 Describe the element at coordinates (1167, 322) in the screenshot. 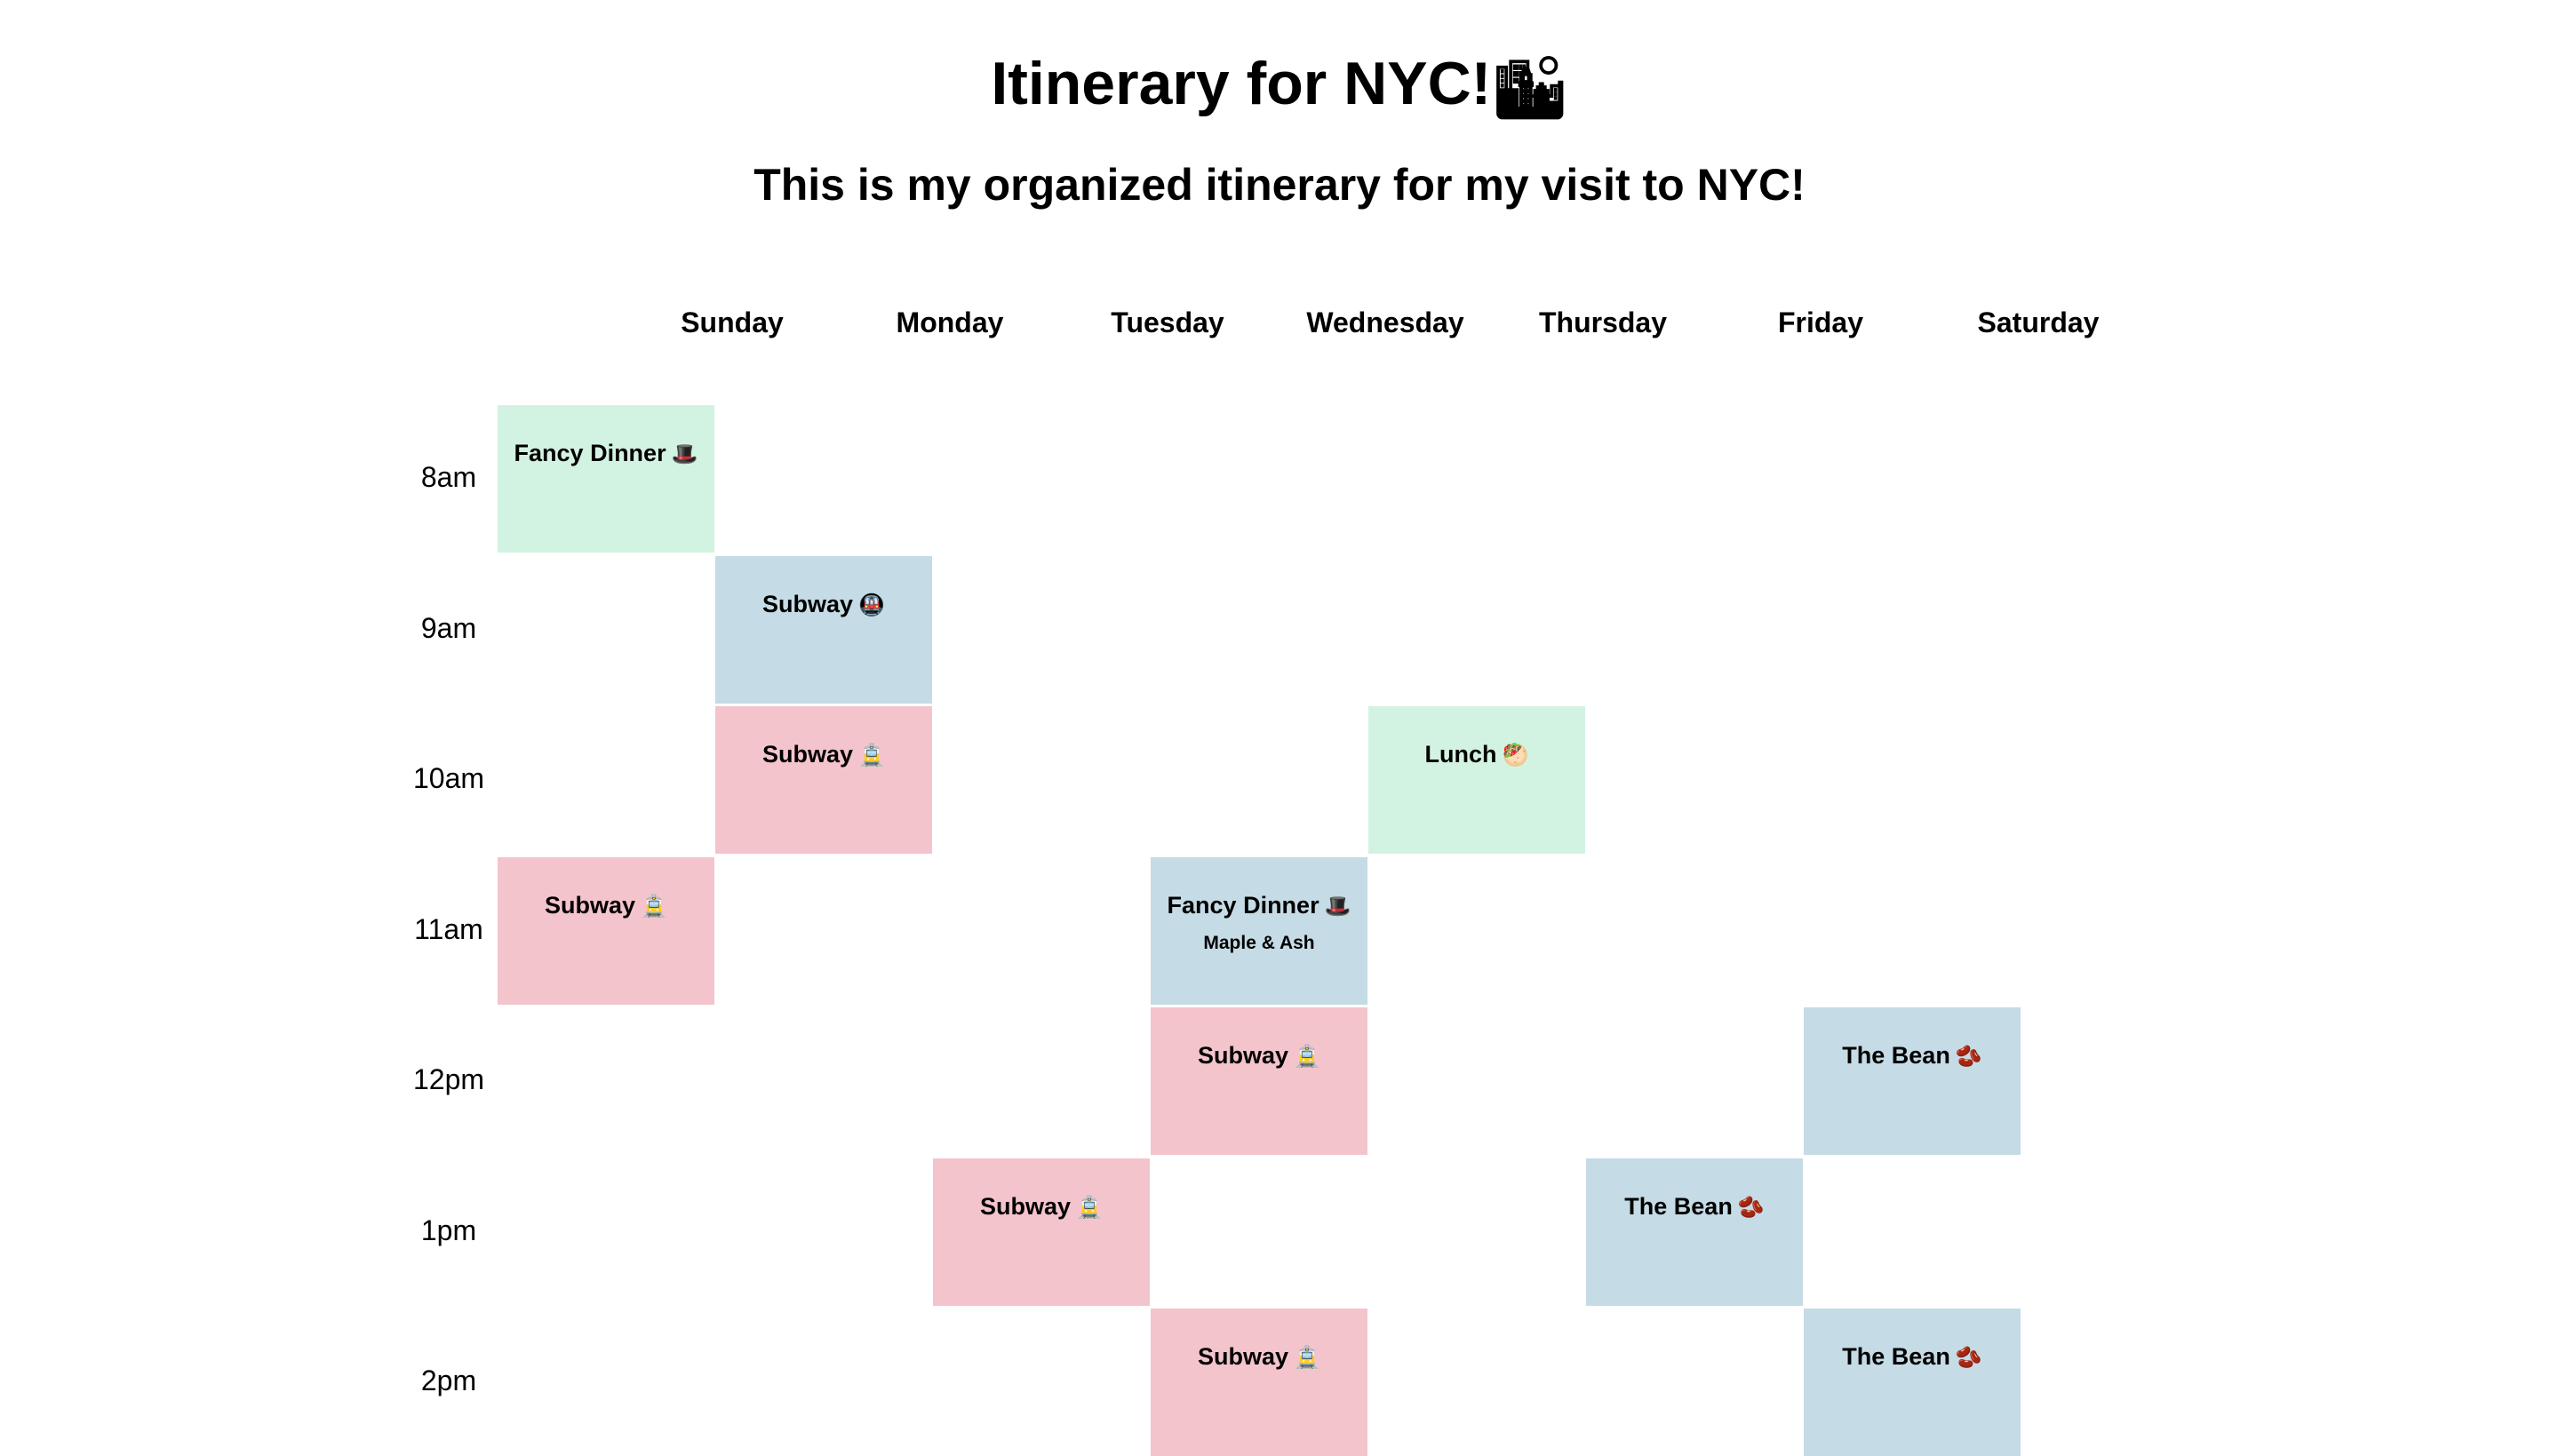

I see `day-header-tuesday: Tuesday` at that location.